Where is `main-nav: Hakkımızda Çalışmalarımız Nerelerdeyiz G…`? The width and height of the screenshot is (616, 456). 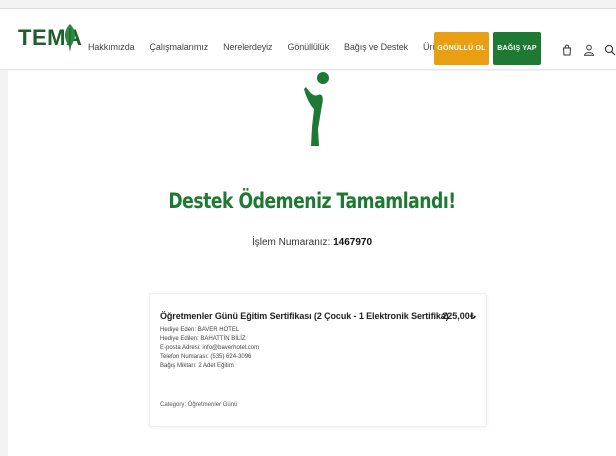
main-nav: Hakkımızda Çalışmalarımız Nerelerdeyiz G… is located at coordinates (277, 47).